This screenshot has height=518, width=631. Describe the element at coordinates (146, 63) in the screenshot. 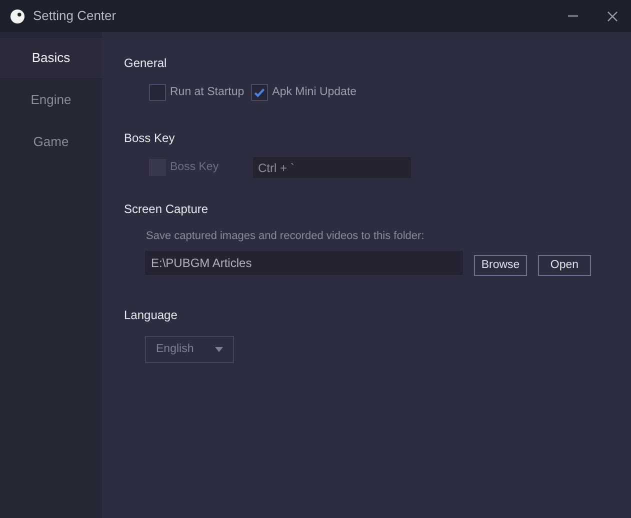

I see `section-heading: General` at that location.